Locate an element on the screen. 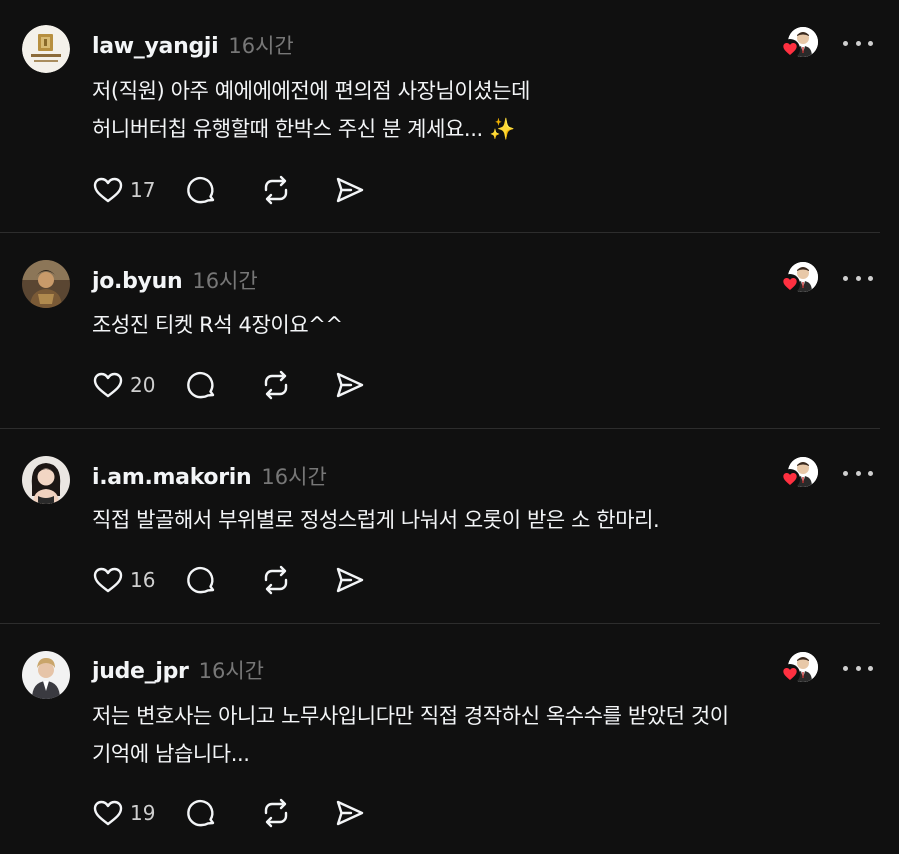  post-text-line: 저는 변호사는 아니고 노무사입니다만 직접 경작하신 옥수수를 받았던 것이 is located at coordinates (410, 716).